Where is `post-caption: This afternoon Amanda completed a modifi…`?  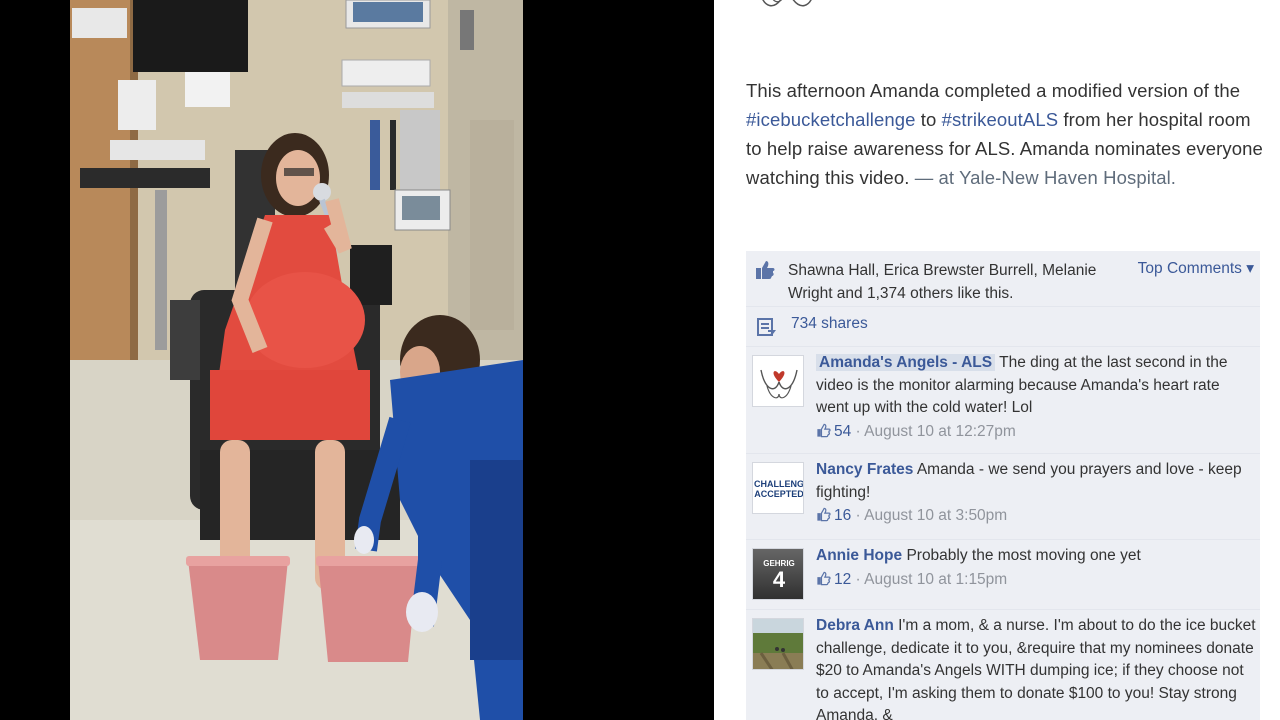
post-caption: This afternoon Amanda completed a modifi… is located at coordinates (1008, 134).